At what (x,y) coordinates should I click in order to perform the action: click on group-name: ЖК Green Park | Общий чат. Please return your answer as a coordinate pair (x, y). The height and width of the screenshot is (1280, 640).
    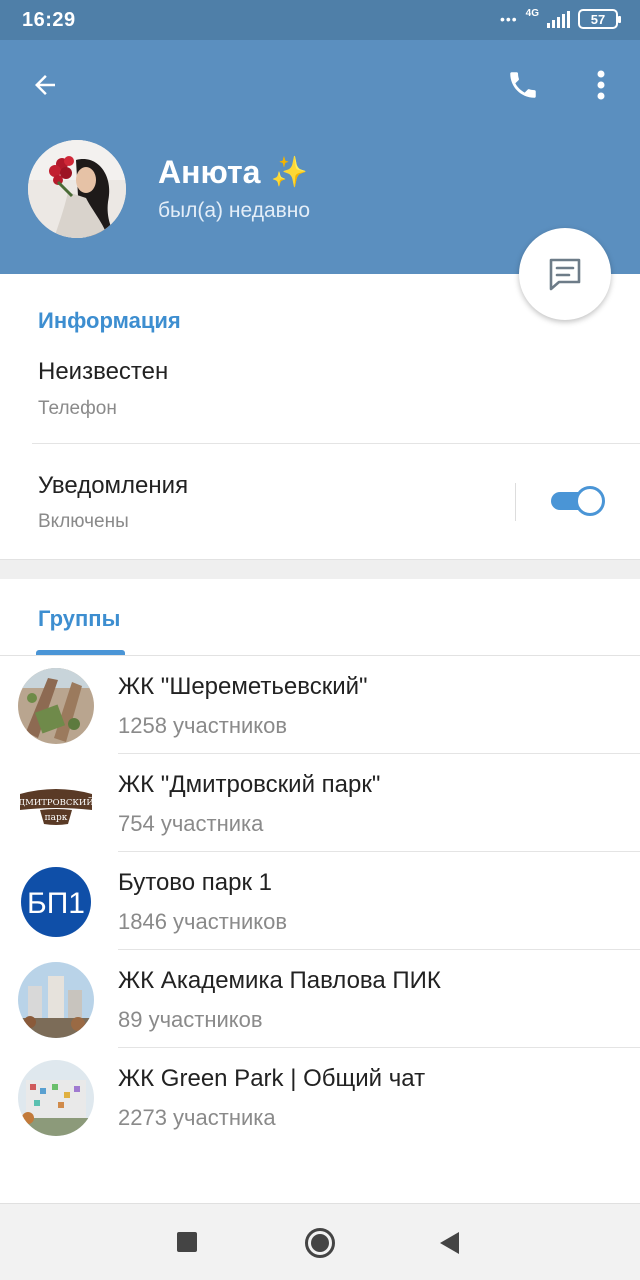
    Looking at the image, I should click on (272, 1078).